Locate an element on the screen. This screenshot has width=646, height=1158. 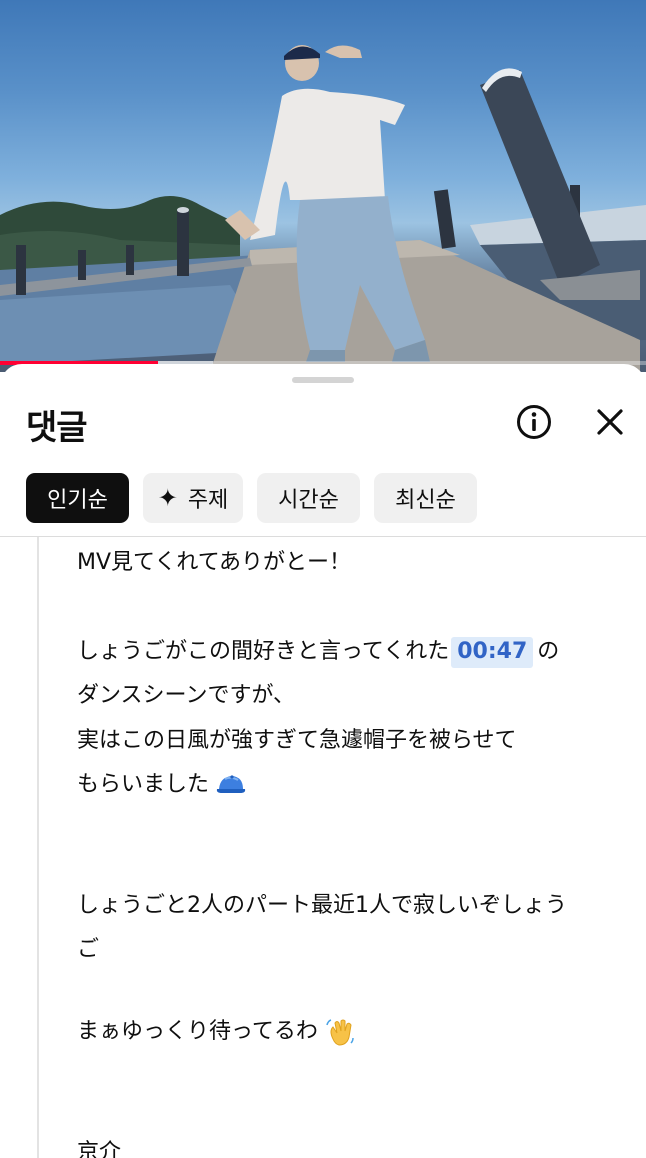
header-divider is located at coordinates (323, 536).